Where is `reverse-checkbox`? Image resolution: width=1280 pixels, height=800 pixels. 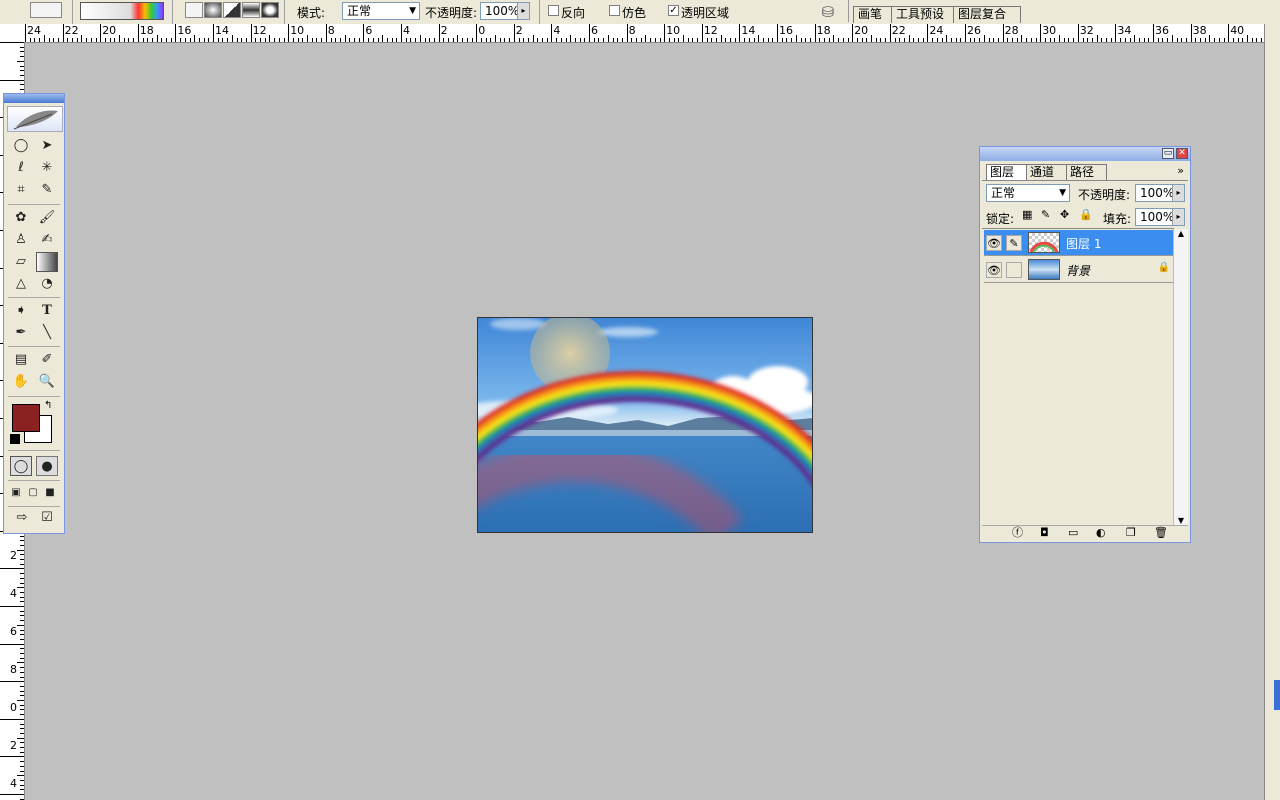
reverse-checkbox is located at coordinates (553, 10).